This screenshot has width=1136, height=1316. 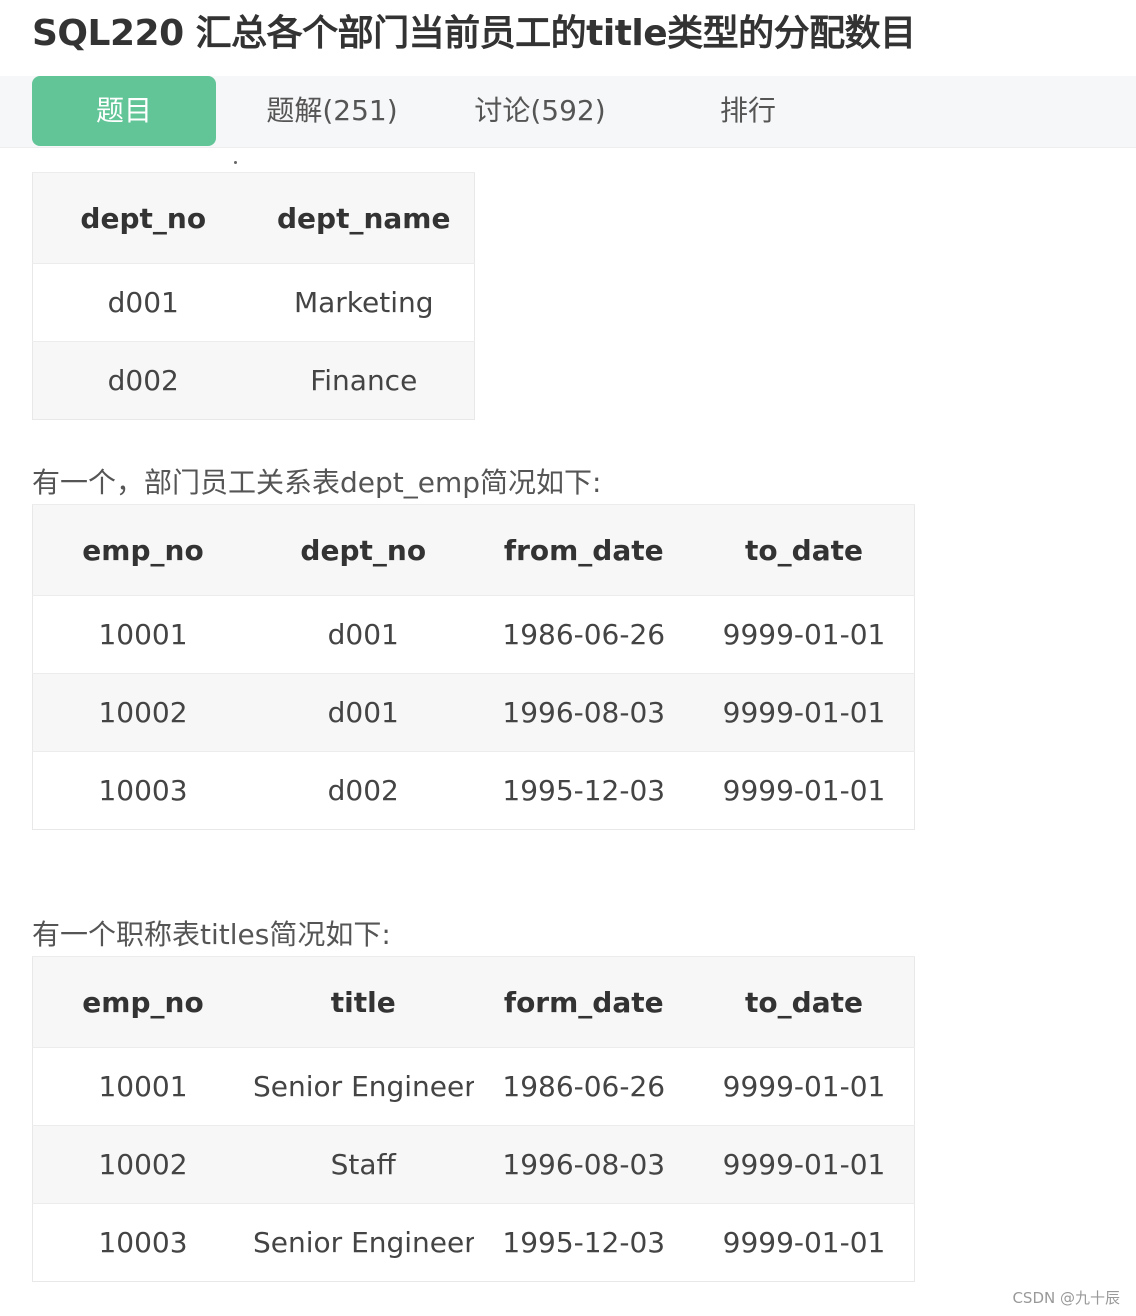 I want to click on table-cell: Finance, so click(x=364, y=380).